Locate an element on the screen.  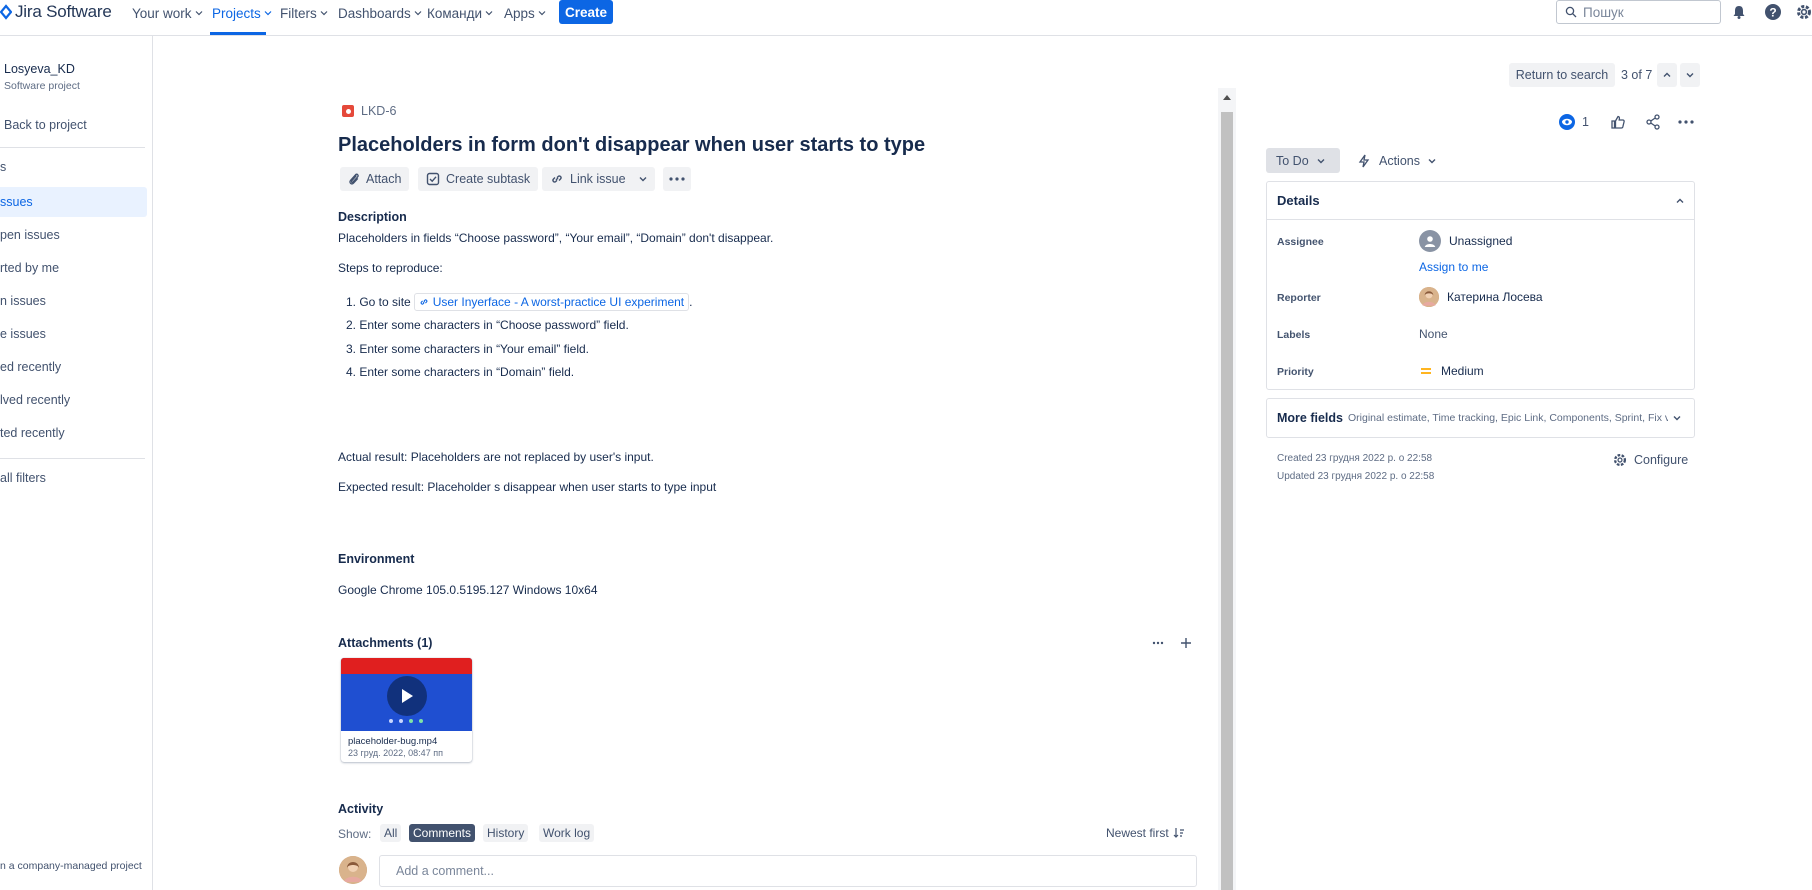
assignee-field: Unassigned is located at coordinates (1465, 241).